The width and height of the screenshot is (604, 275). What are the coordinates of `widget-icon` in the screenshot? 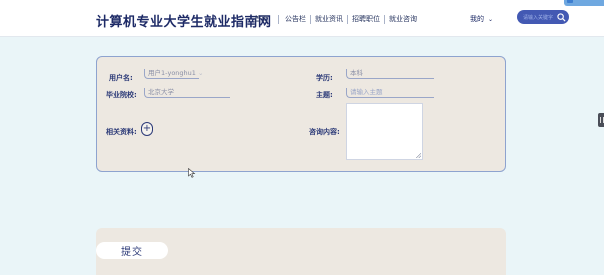 It's located at (570, 1).